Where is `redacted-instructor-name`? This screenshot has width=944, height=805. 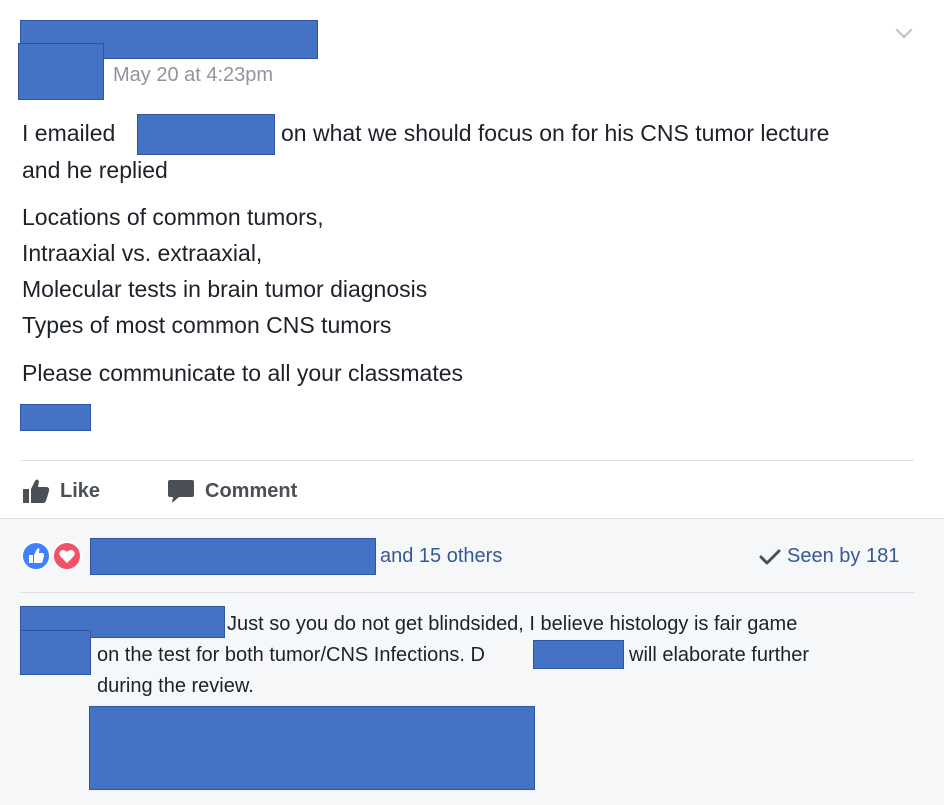
redacted-instructor-name is located at coordinates (578, 654).